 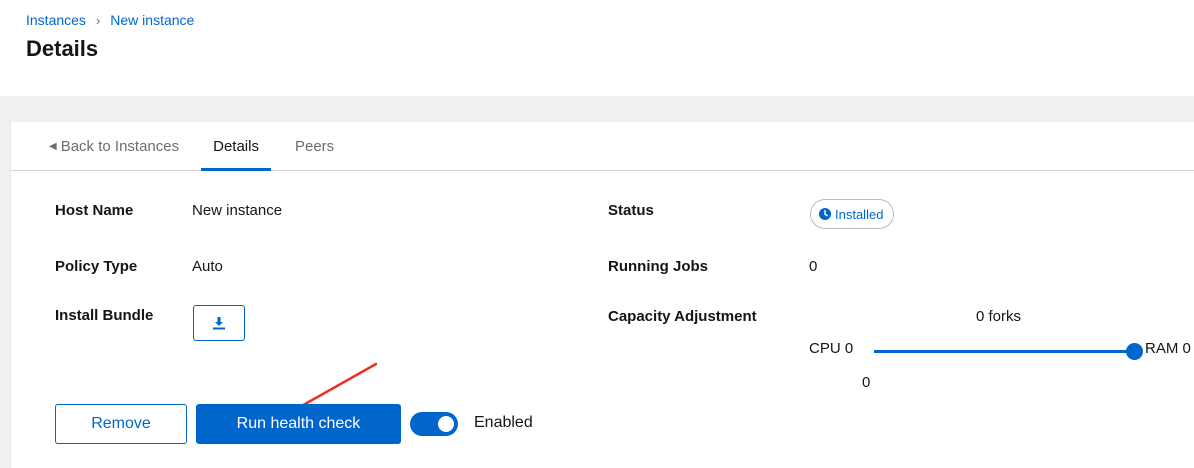 I want to click on status-badge-text: Installed, so click(x=859, y=214).